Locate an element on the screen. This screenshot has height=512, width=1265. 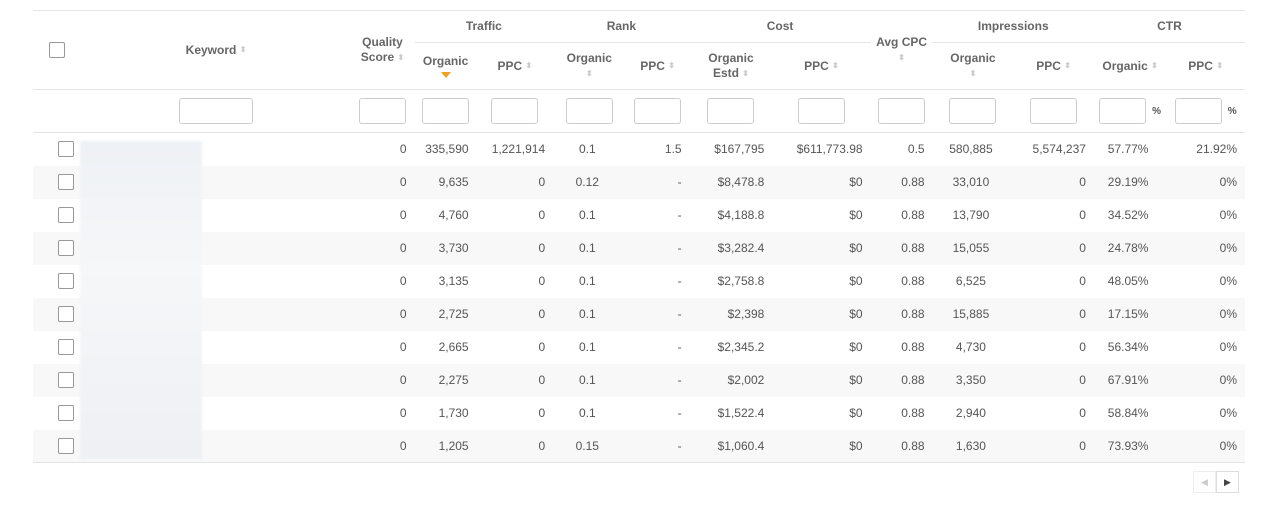
filter-cost-ppc-cell is located at coordinates (821, 111).